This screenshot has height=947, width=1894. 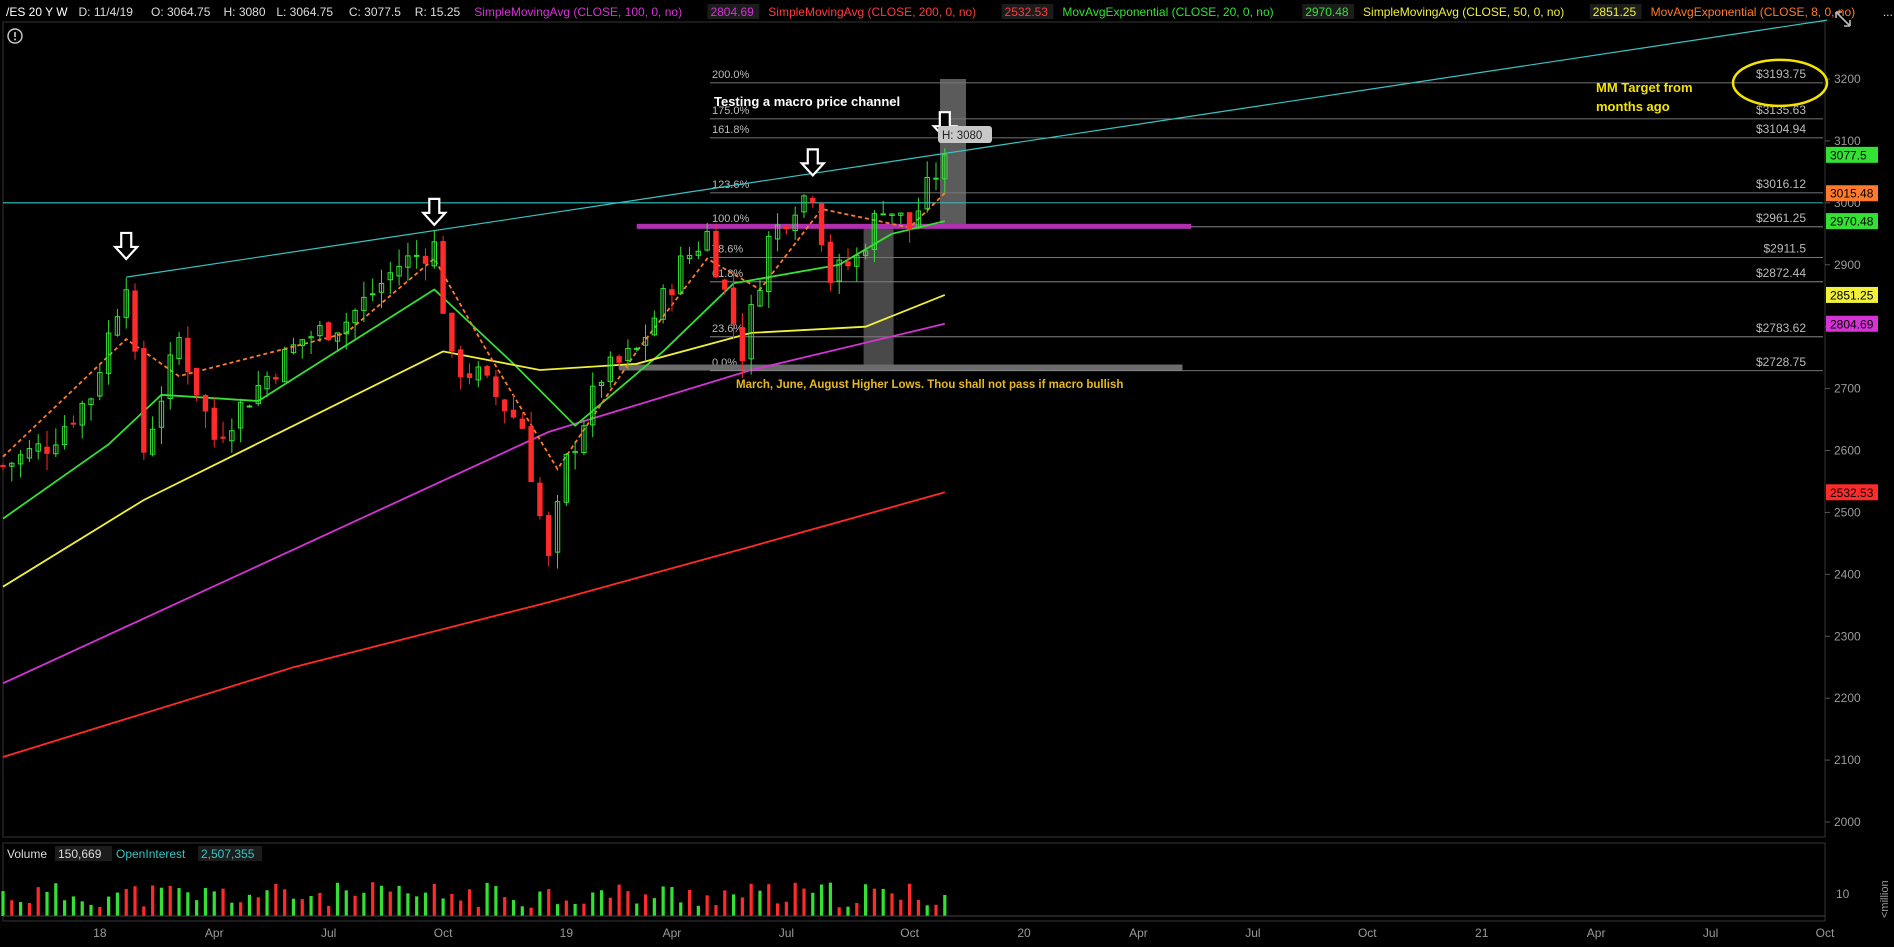 I want to click on price-badge-value: 2970.48, so click(x=1852, y=222).